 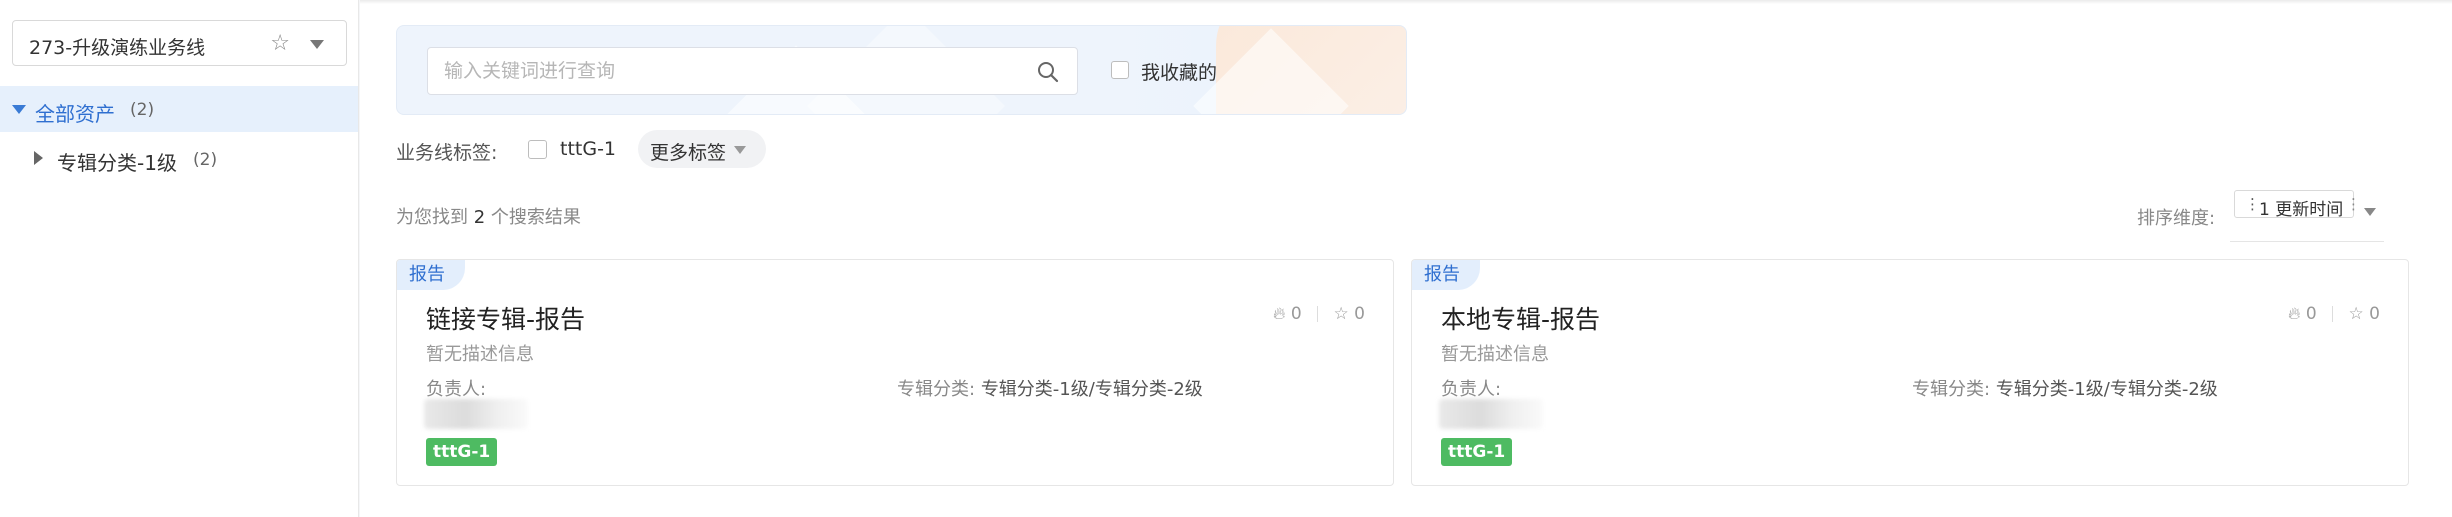 What do you see at coordinates (19, 109) in the screenshot?
I see `expand-caret-icon` at bounding box center [19, 109].